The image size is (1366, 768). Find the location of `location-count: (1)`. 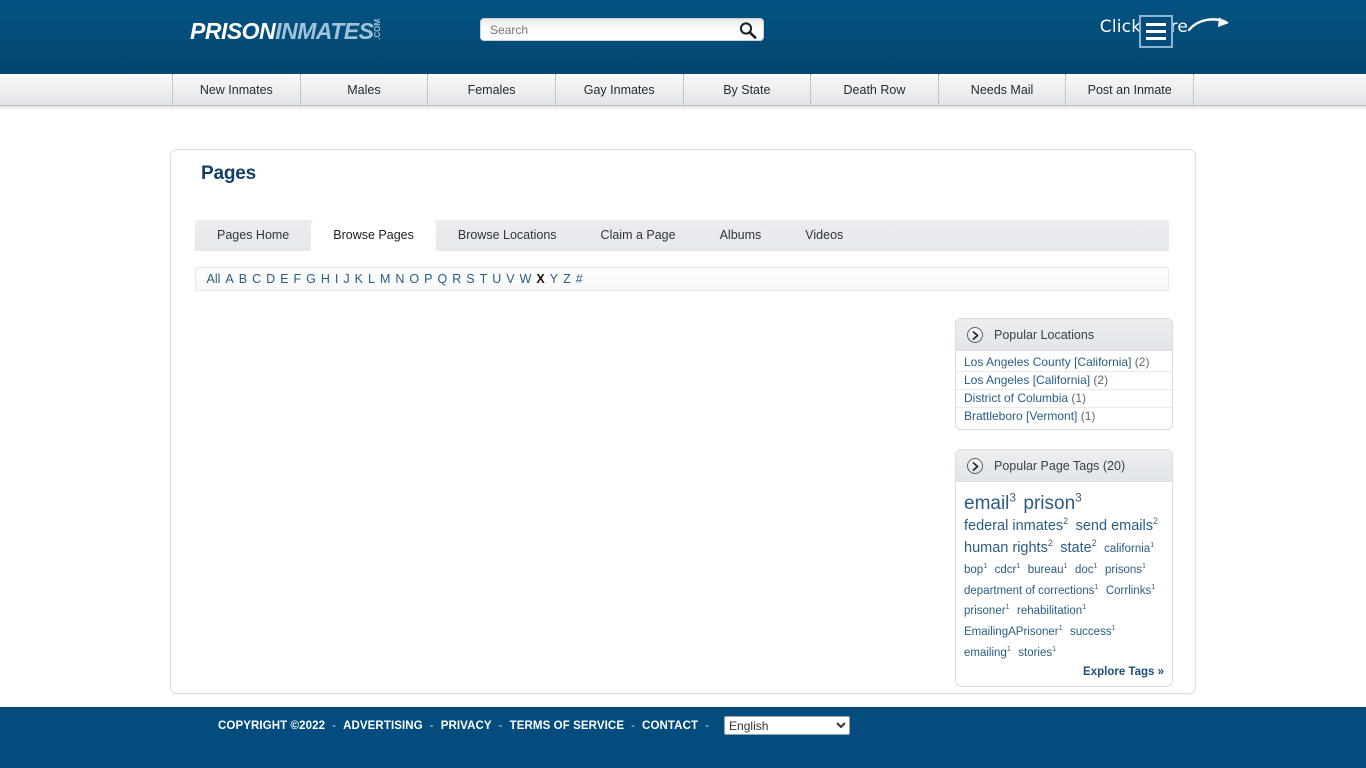

location-count: (1) is located at coordinates (1077, 398).